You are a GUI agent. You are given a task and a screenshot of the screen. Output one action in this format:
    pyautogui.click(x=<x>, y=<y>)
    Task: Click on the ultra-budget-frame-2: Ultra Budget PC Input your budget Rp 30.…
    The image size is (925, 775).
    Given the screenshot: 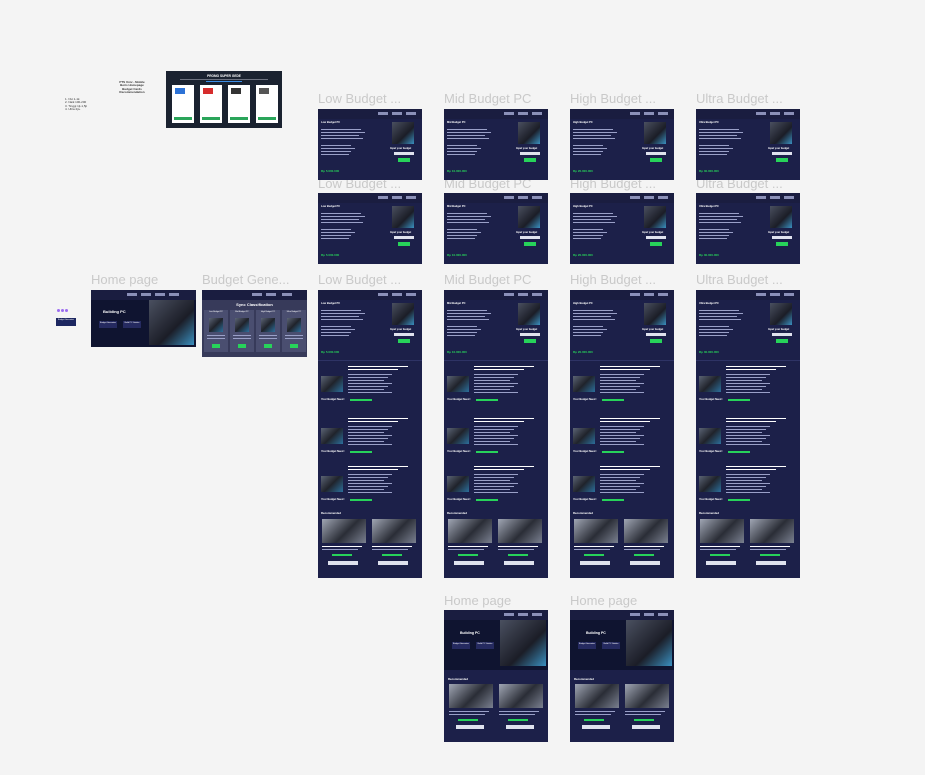 What is the action you would take?
    pyautogui.click(x=748, y=228)
    